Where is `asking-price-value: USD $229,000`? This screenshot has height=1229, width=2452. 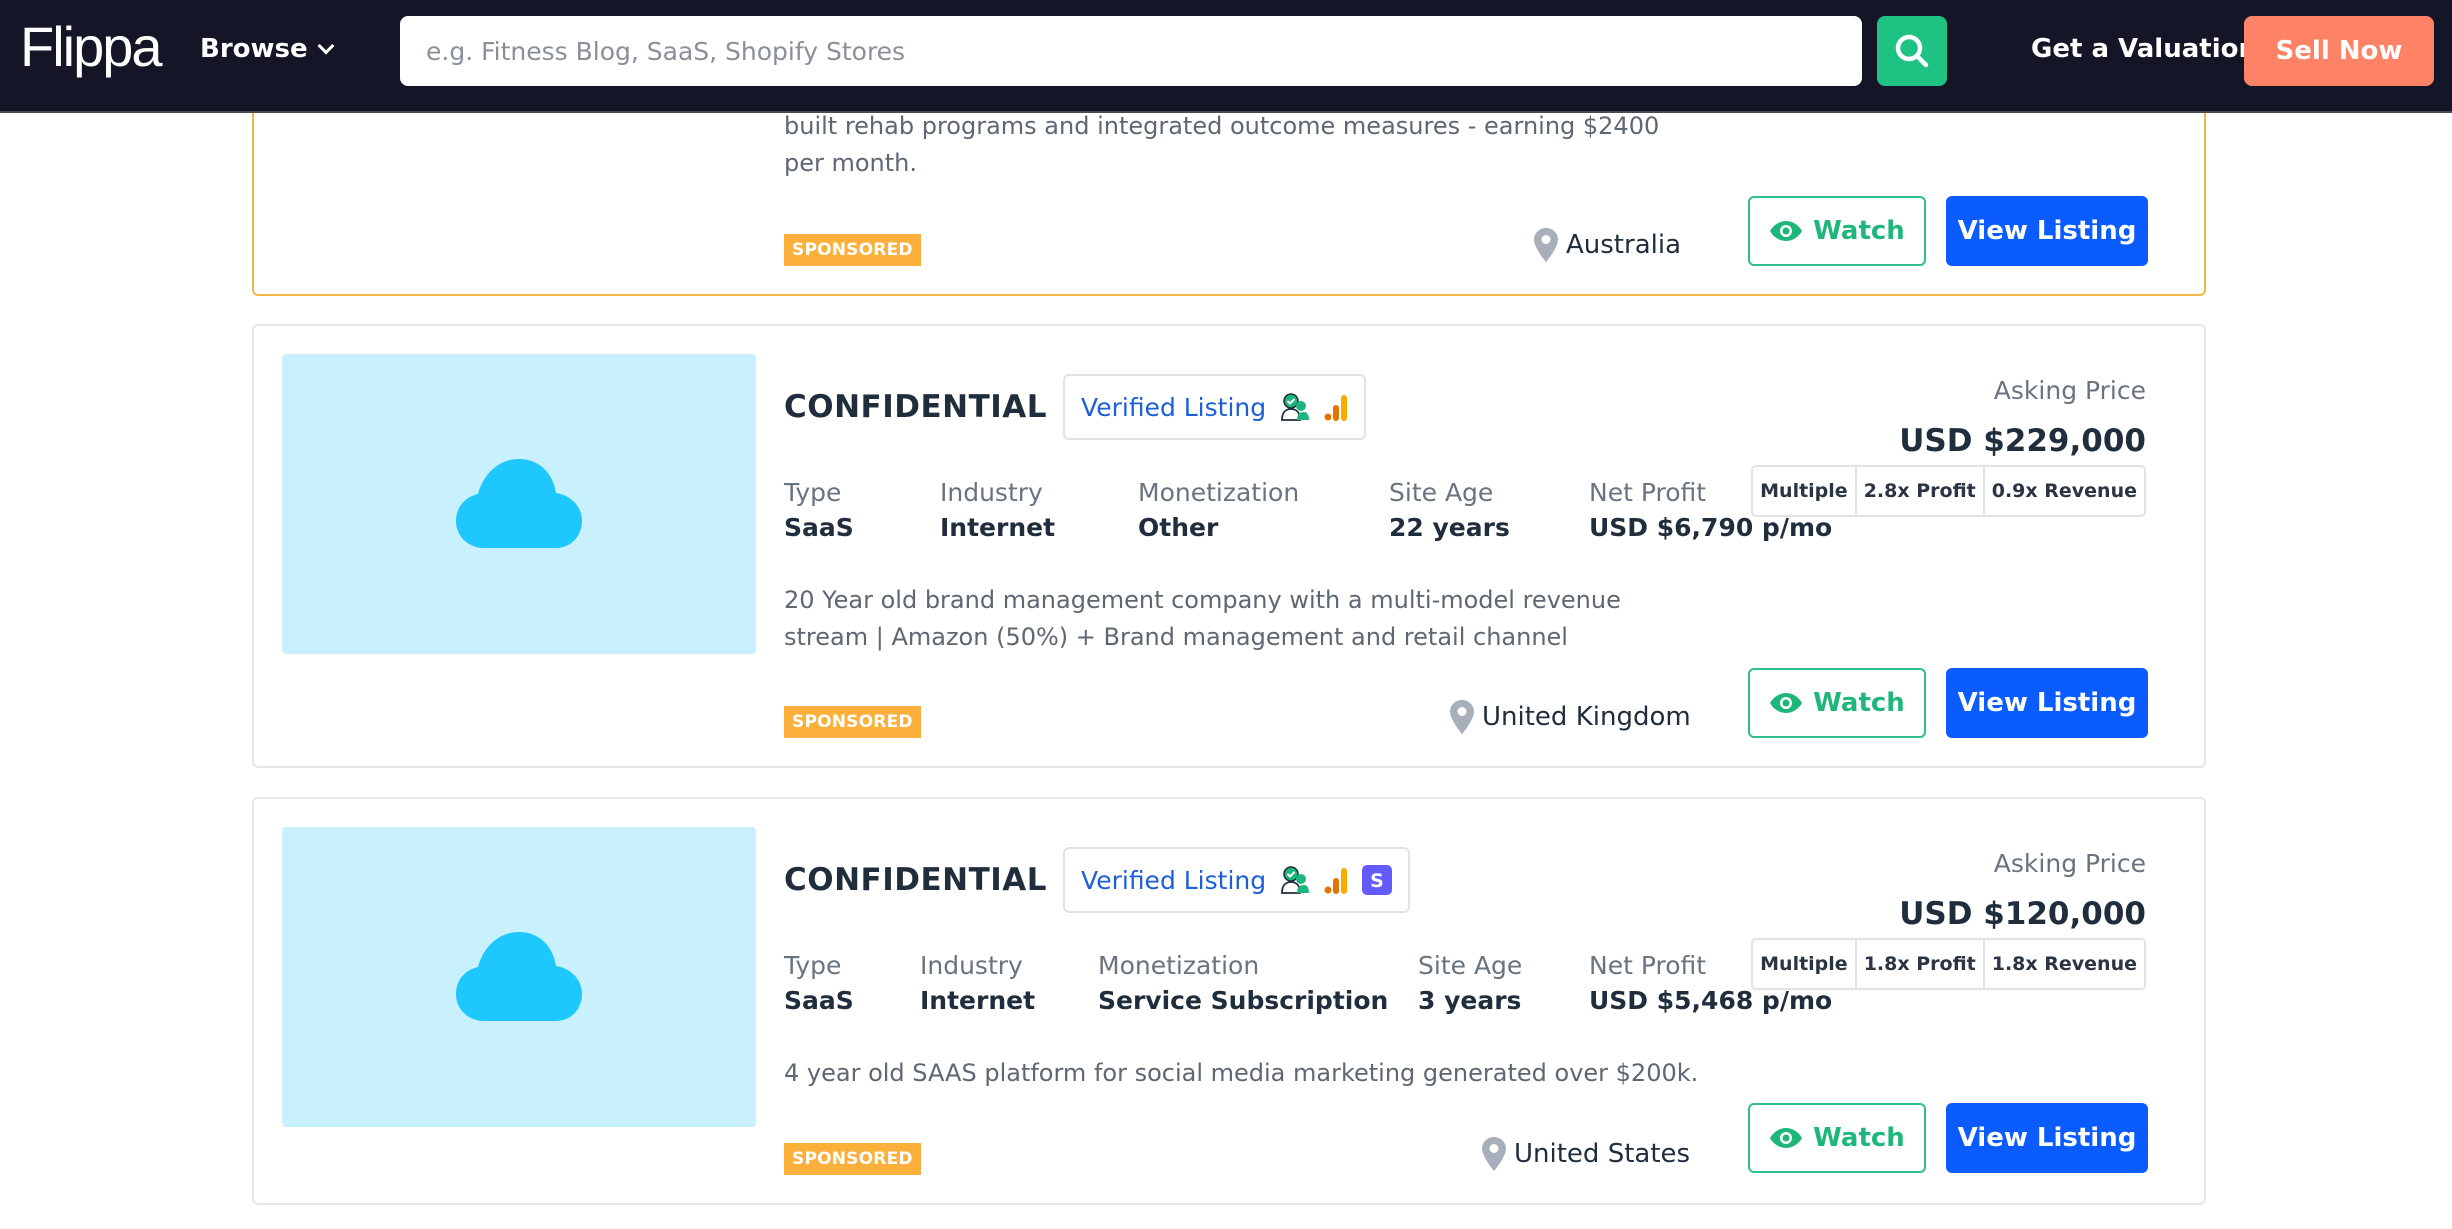 asking-price-value: USD $229,000 is located at coordinates (2022, 441).